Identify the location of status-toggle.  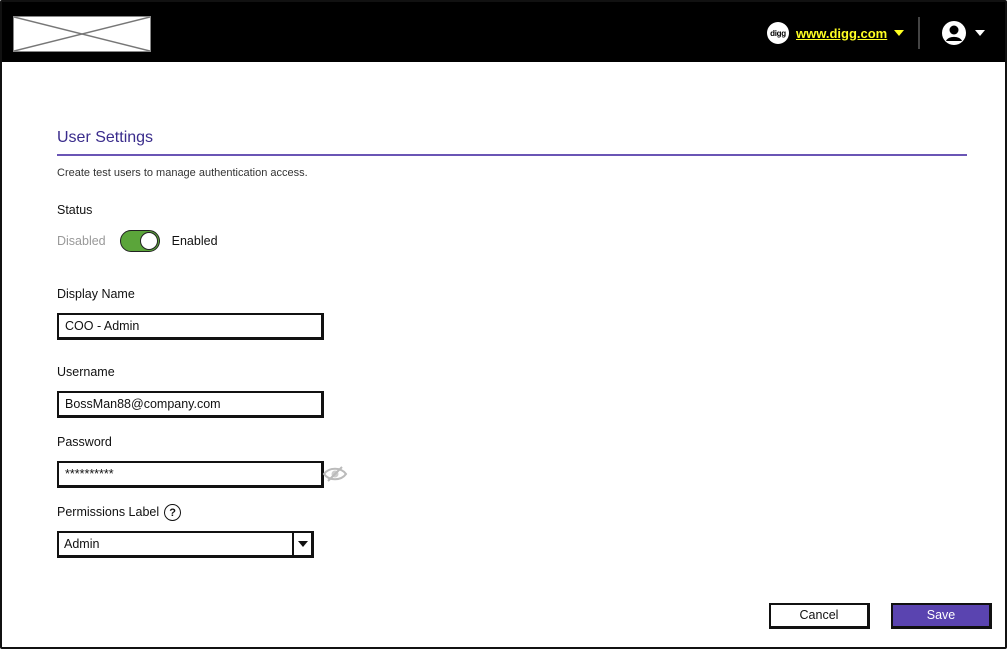
(139, 241).